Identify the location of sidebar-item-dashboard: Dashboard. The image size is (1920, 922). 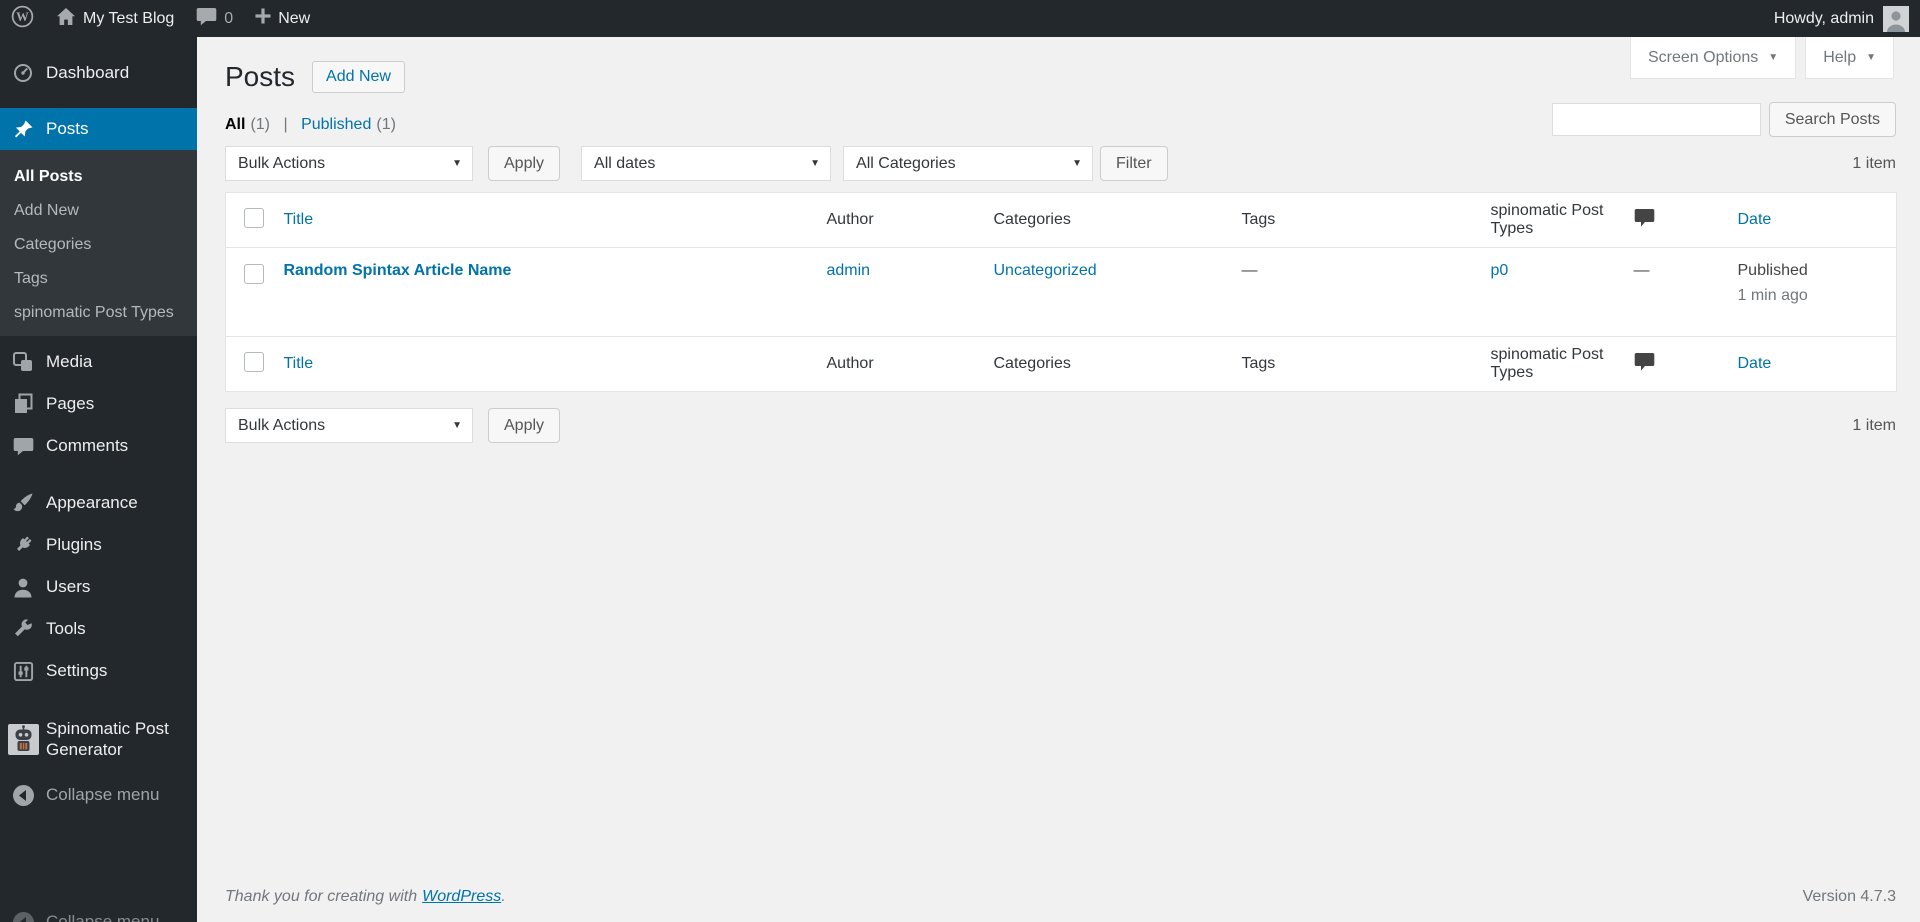
(98, 73).